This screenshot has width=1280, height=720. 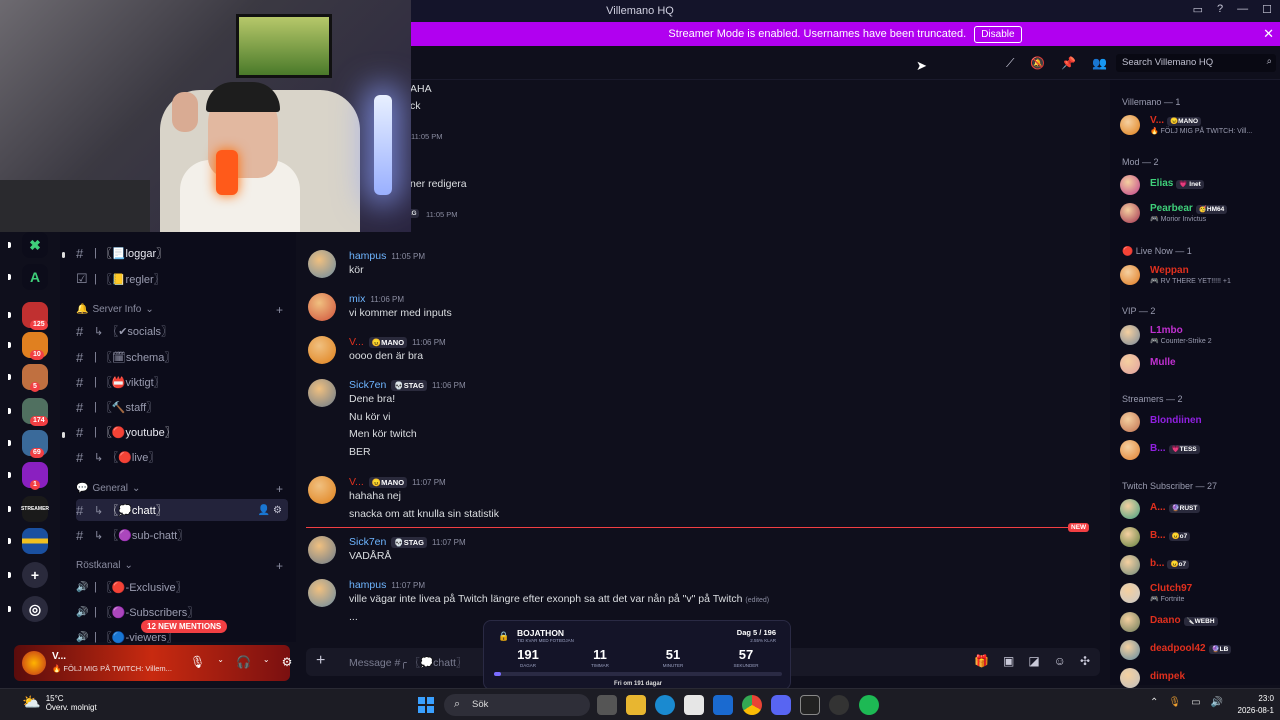 What do you see at coordinates (182, 535) in the screenshot?
I see `channel-item: # ↳ 〖🟣sub-chatt〗` at bounding box center [182, 535].